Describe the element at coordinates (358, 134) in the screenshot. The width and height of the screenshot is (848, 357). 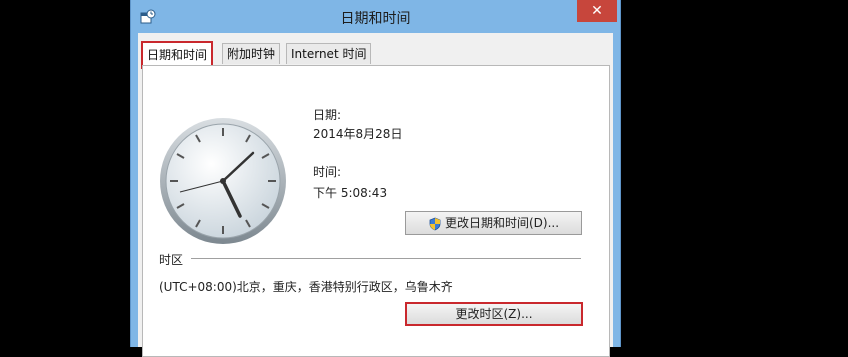
I see `date-value: 2014年8月28日` at that location.